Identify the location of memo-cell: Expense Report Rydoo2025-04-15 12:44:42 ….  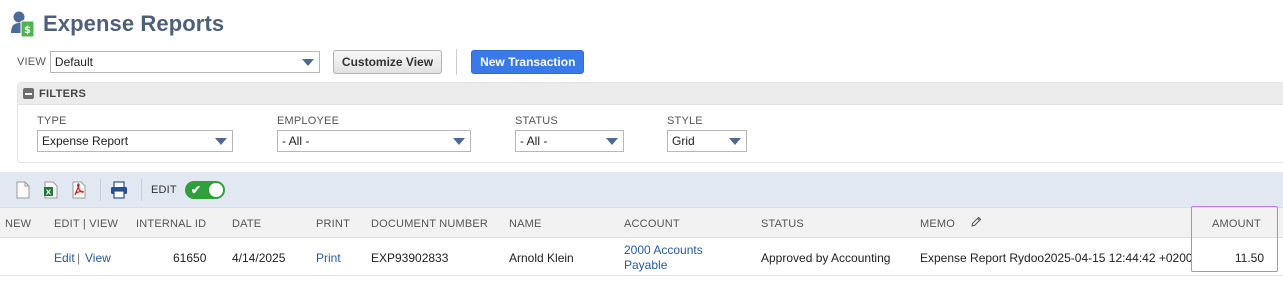
(1056, 258).